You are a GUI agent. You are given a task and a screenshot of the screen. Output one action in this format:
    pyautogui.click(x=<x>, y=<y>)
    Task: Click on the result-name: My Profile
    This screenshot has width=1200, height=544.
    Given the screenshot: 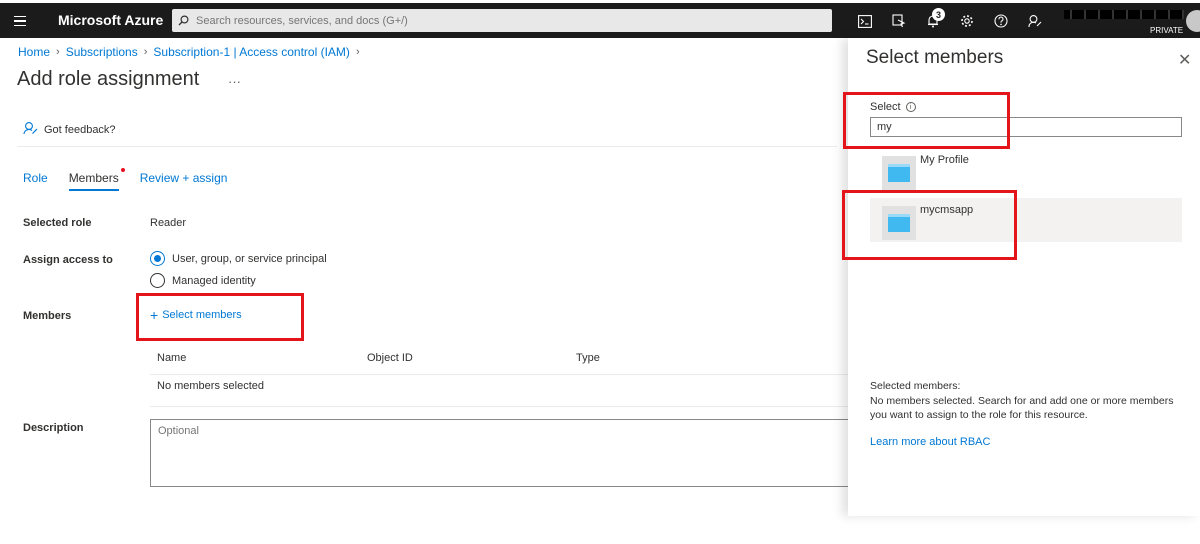 What is the action you would take?
    pyautogui.click(x=944, y=160)
    